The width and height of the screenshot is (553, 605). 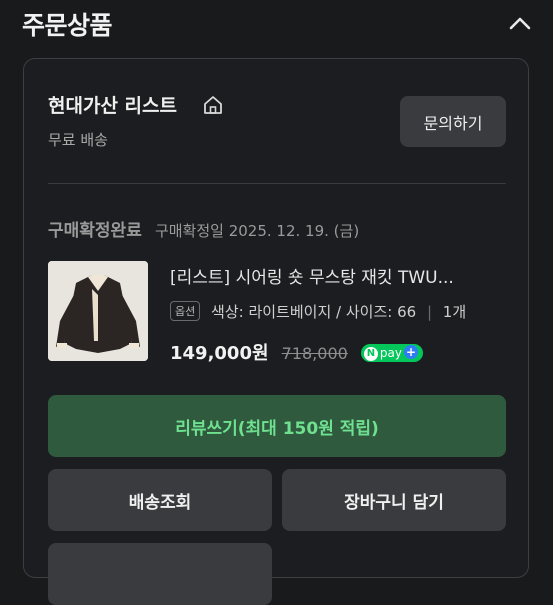 I want to click on npay-plus-badge: Npay +, so click(x=391, y=353).